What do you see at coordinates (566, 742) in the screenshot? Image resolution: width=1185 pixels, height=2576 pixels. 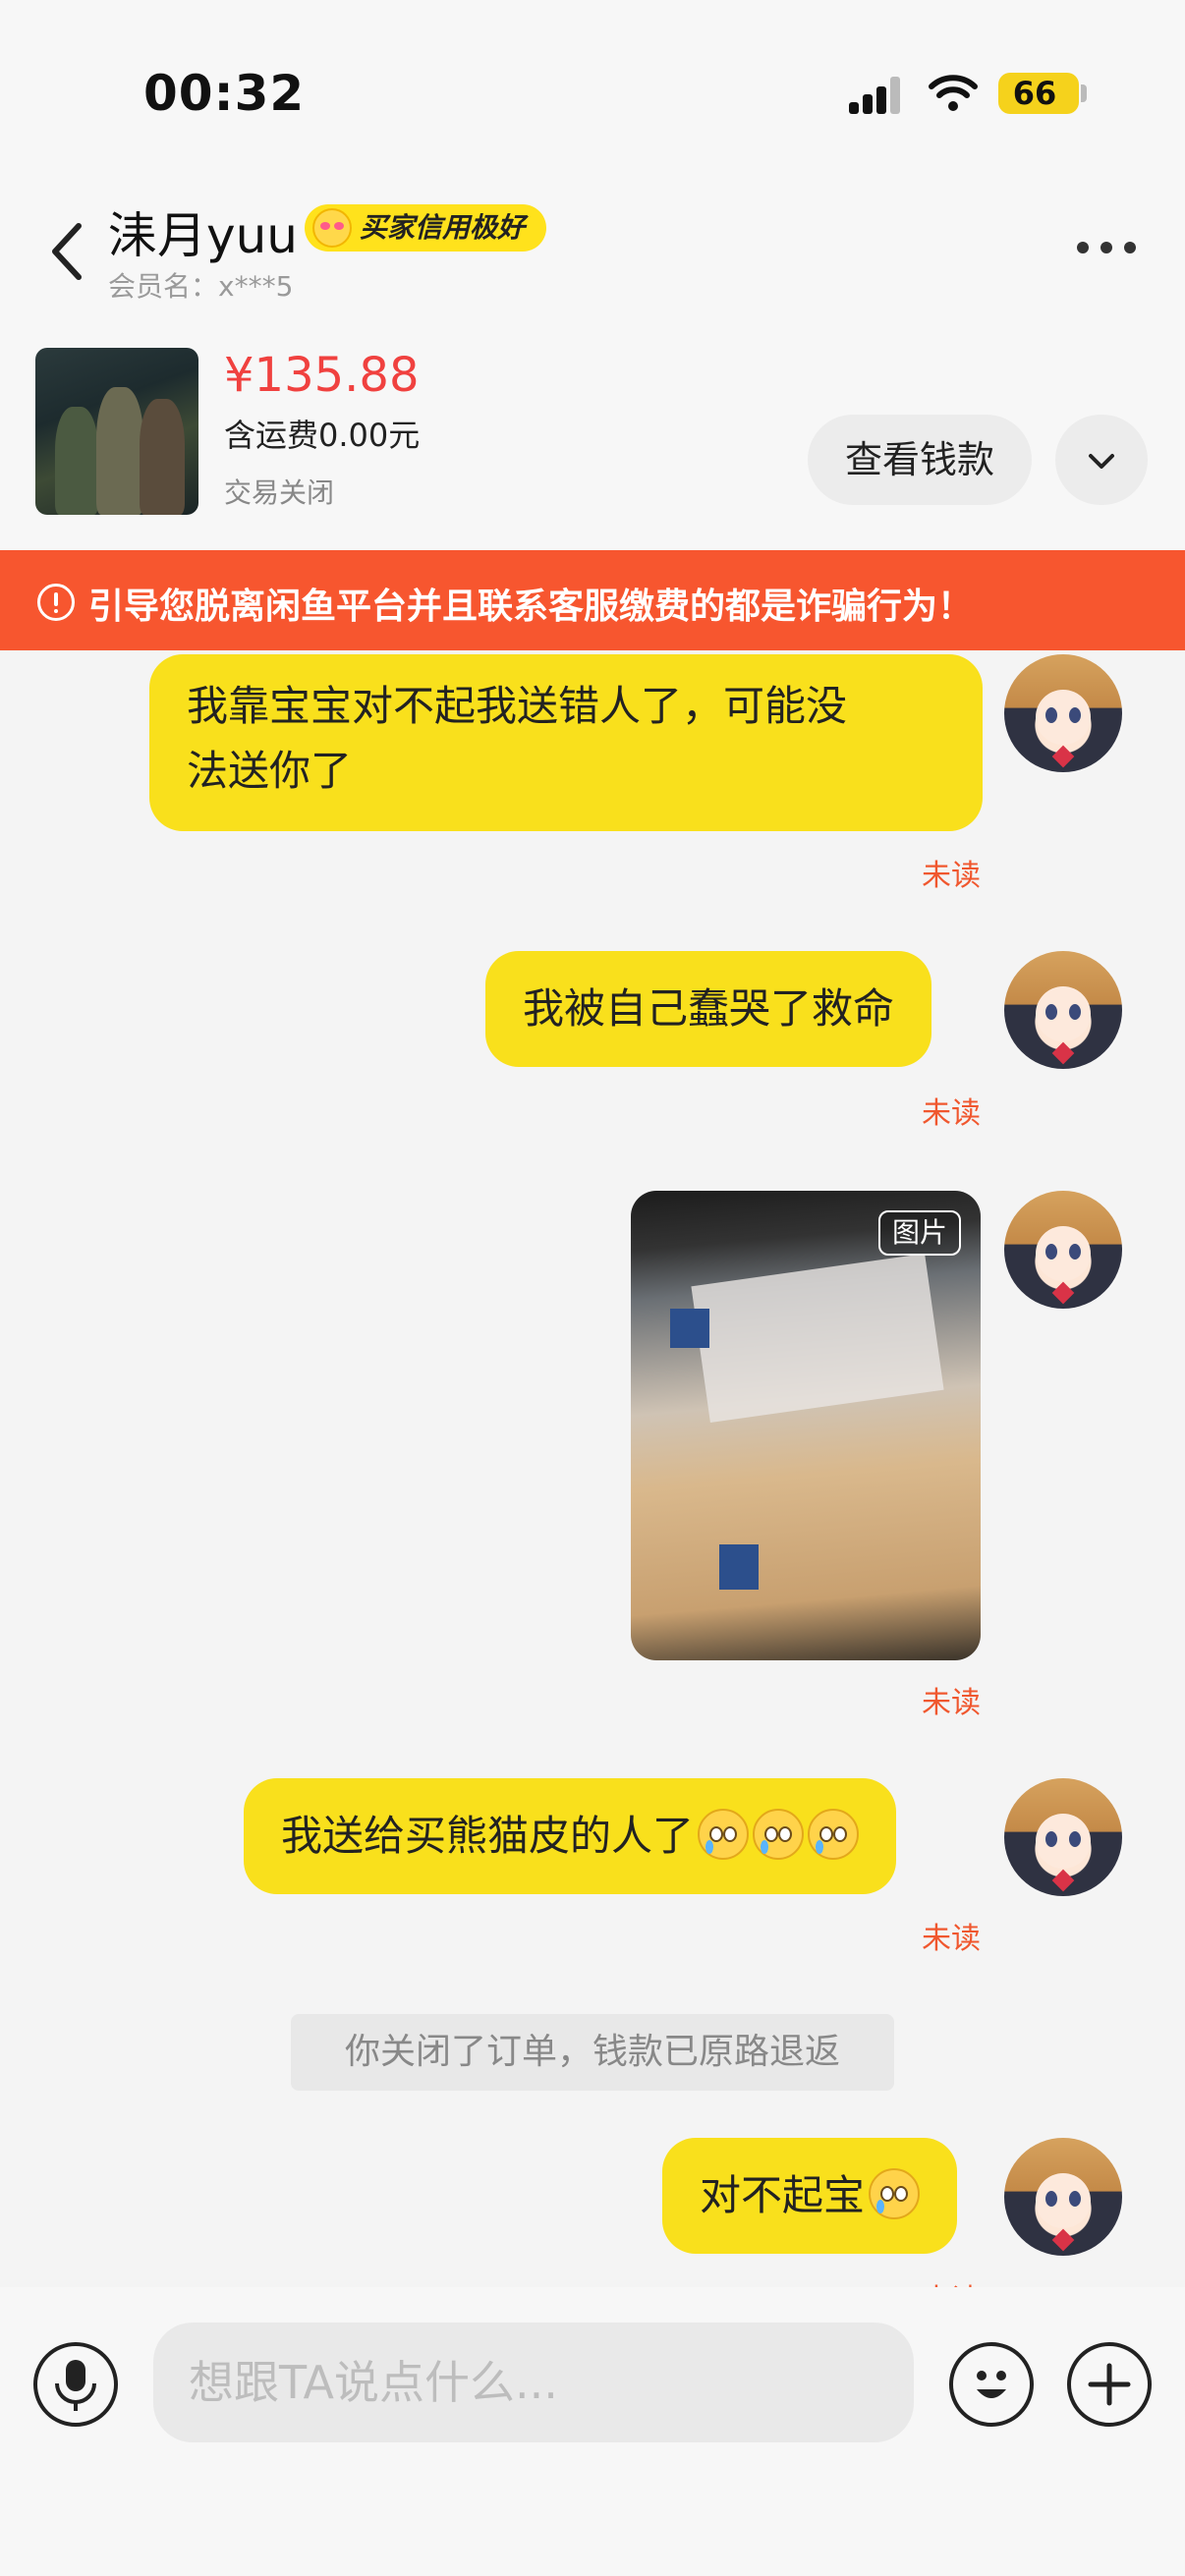 I see `message-bubble: 我靠宝宝对不起我送错人了，可能没 法送你了` at bounding box center [566, 742].